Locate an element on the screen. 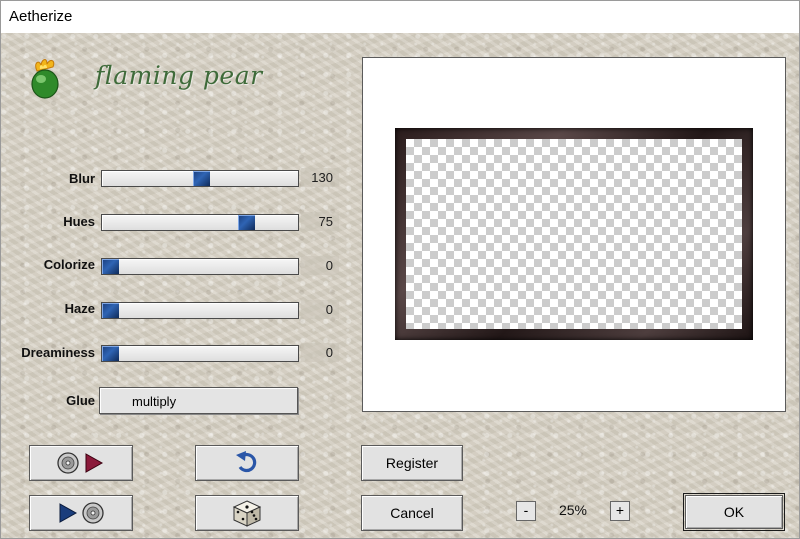  load-preset-button is located at coordinates (81, 463).